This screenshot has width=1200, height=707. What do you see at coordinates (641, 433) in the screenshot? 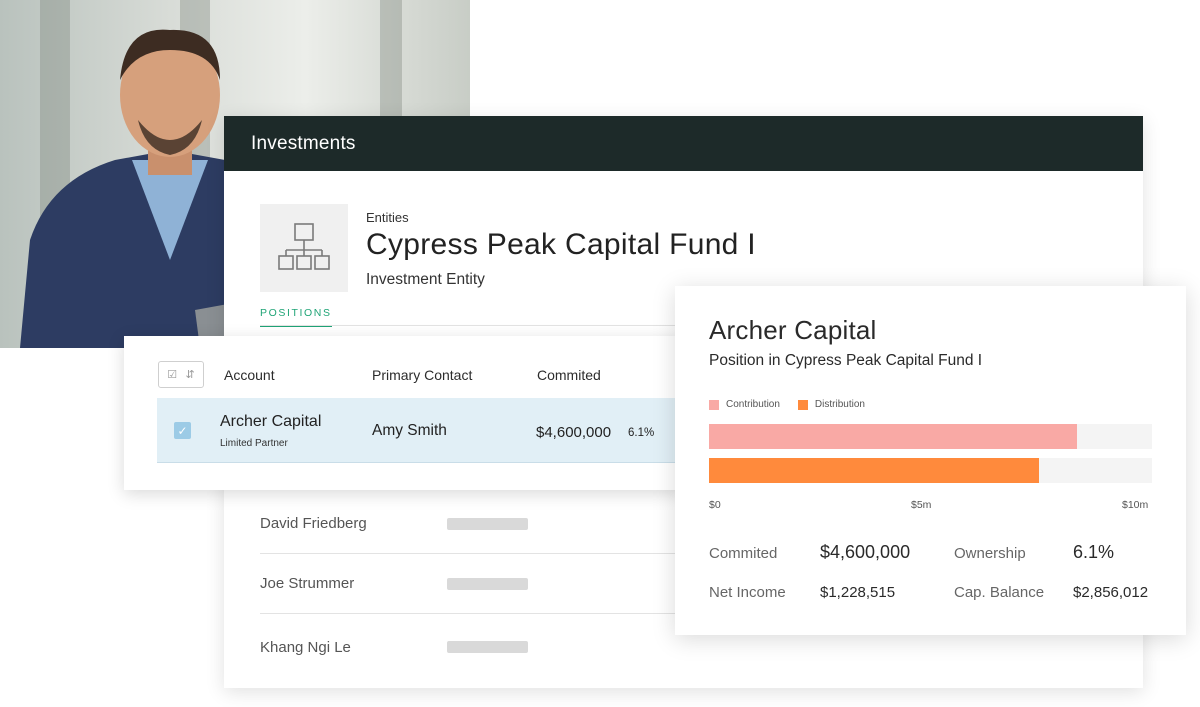
I see `committed-percent: 6.1%` at bounding box center [641, 433].